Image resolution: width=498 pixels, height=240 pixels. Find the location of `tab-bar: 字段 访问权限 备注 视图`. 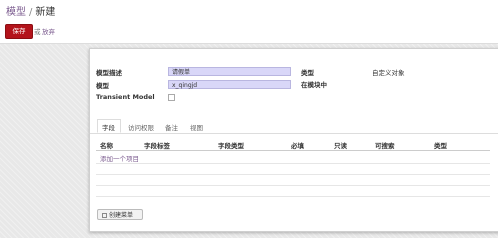

tab-bar: 字段 访问权限 备注 视图 is located at coordinates (294, 126).